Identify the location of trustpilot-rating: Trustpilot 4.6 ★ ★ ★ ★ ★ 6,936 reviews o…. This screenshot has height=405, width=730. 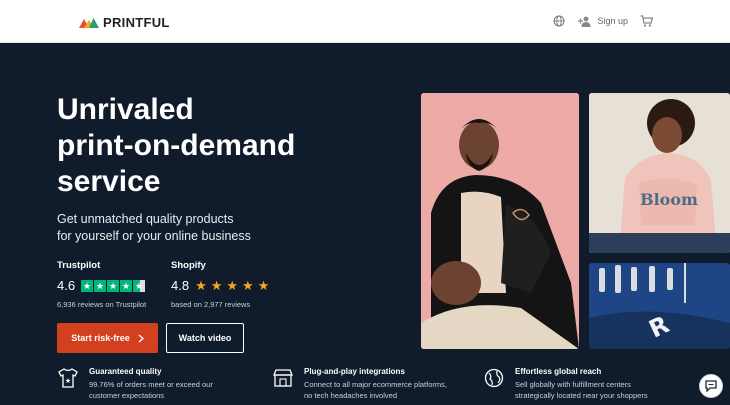
(101, 284).